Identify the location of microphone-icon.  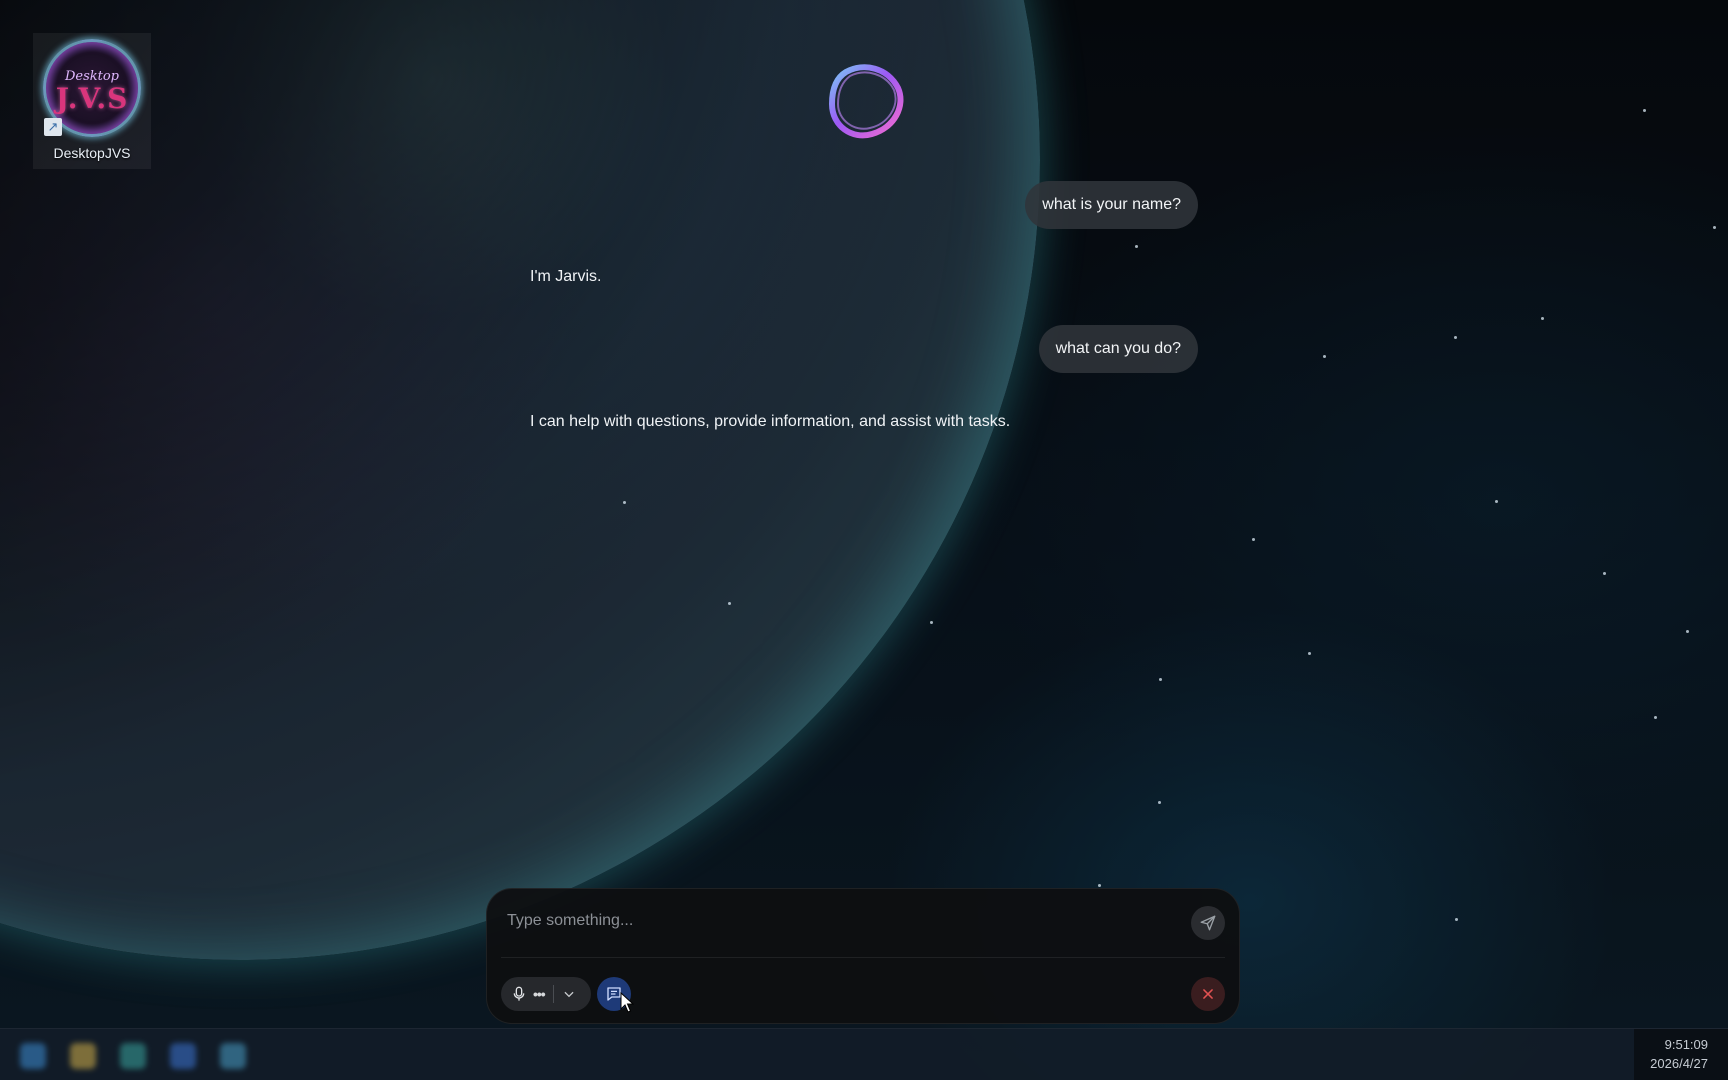
(519, 993).